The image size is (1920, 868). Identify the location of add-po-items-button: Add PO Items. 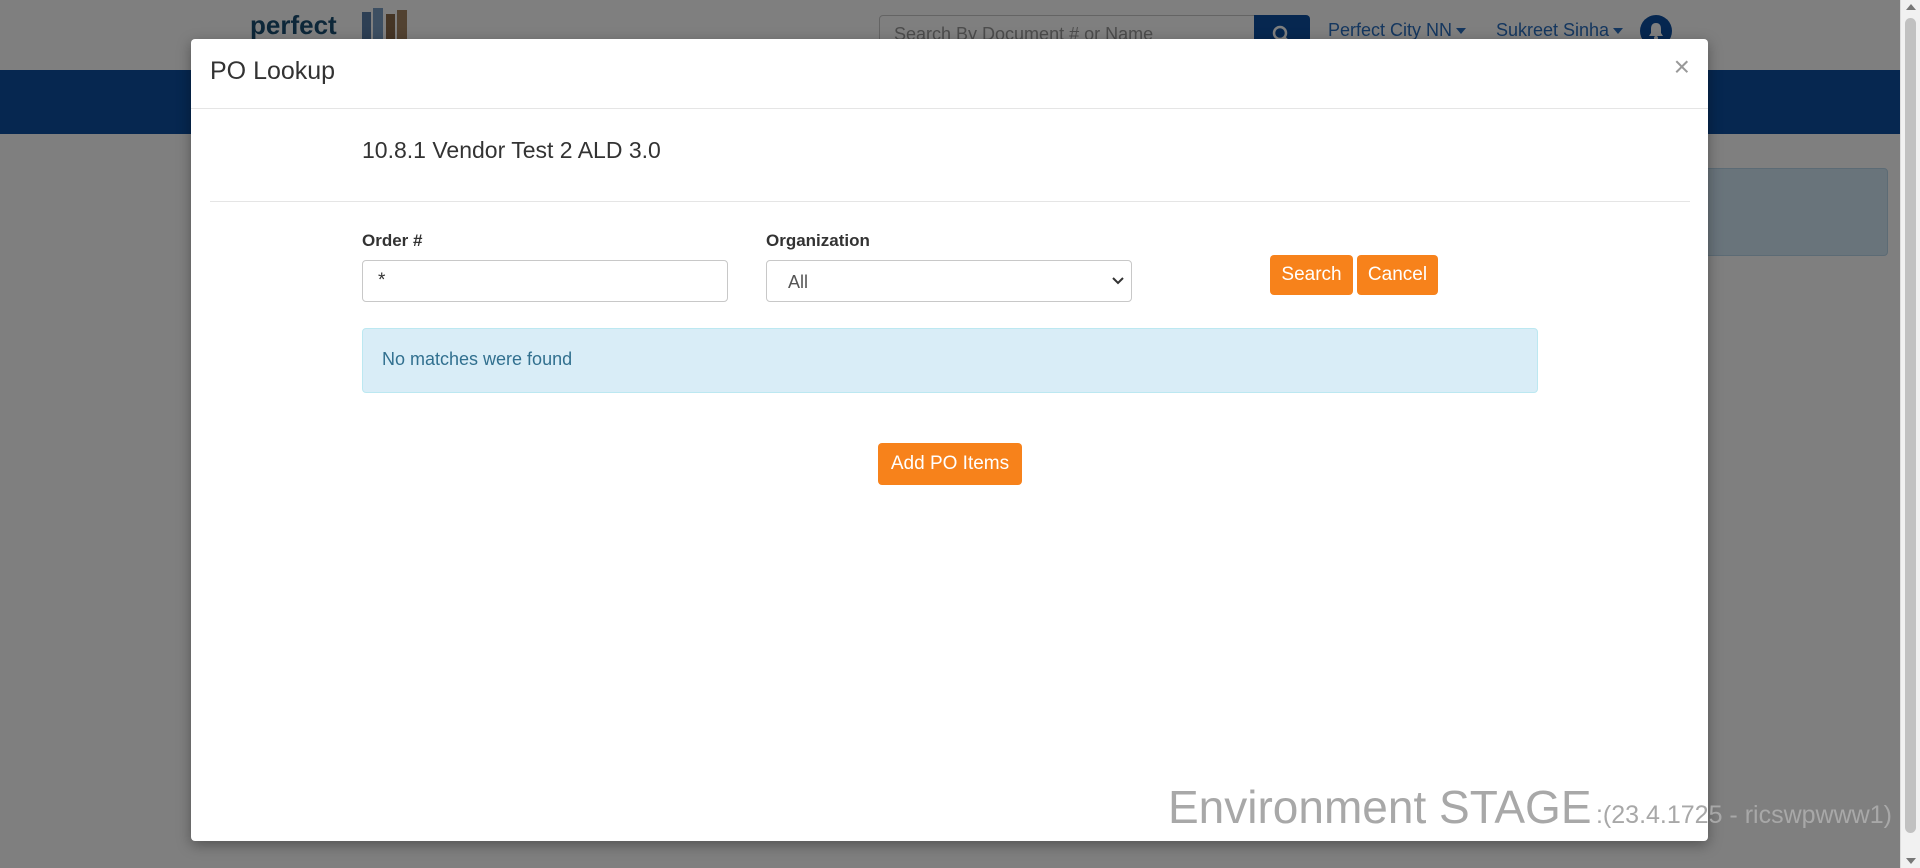
(950, 464).